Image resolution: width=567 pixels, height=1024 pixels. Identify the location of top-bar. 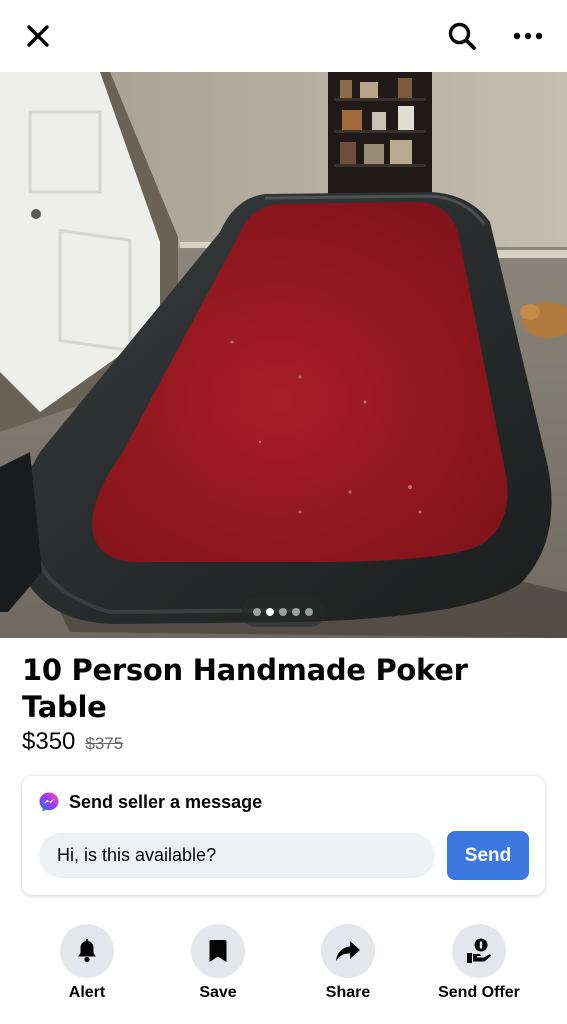
(283, 36).